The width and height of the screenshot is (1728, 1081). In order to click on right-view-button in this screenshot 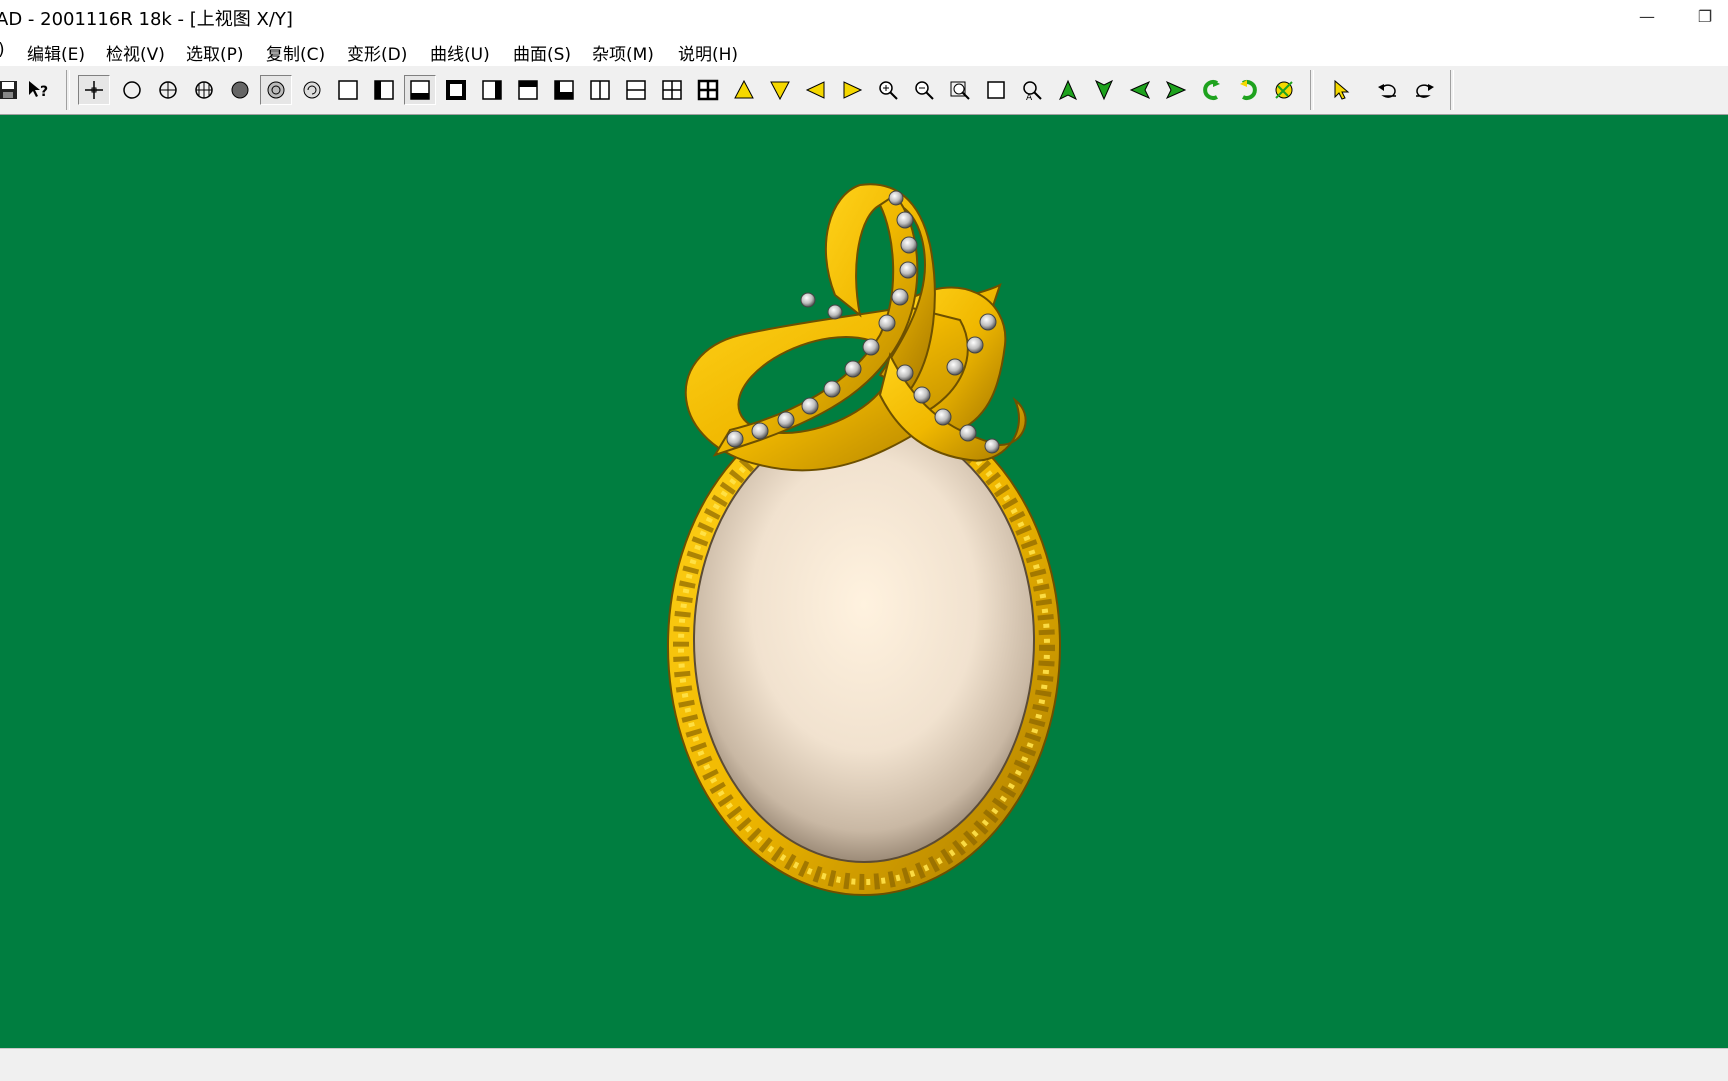, I will do `click(492, 90)`.